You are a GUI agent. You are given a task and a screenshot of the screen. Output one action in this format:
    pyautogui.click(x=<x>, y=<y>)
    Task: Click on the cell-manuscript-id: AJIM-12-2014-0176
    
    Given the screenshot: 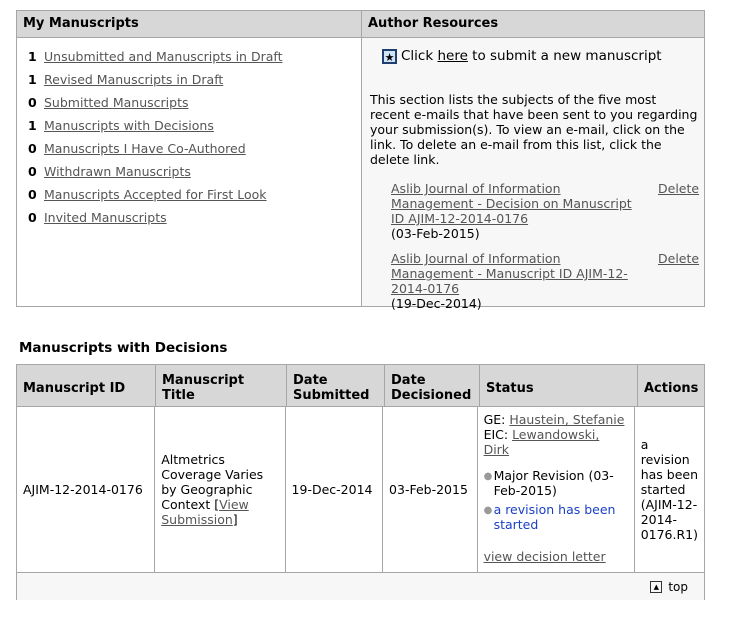 What is the action you would take?
    pyautogui.click(x=86, y=489)
    